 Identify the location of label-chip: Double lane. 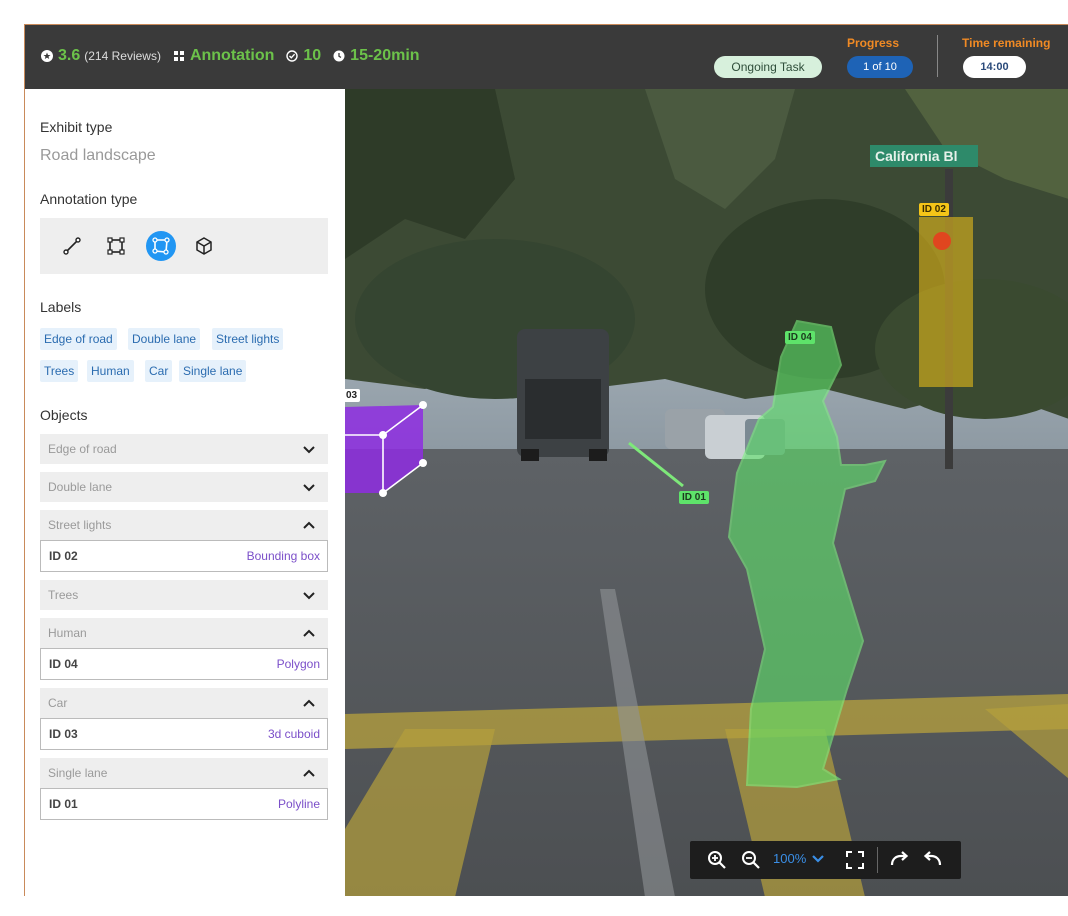
(164, 339).